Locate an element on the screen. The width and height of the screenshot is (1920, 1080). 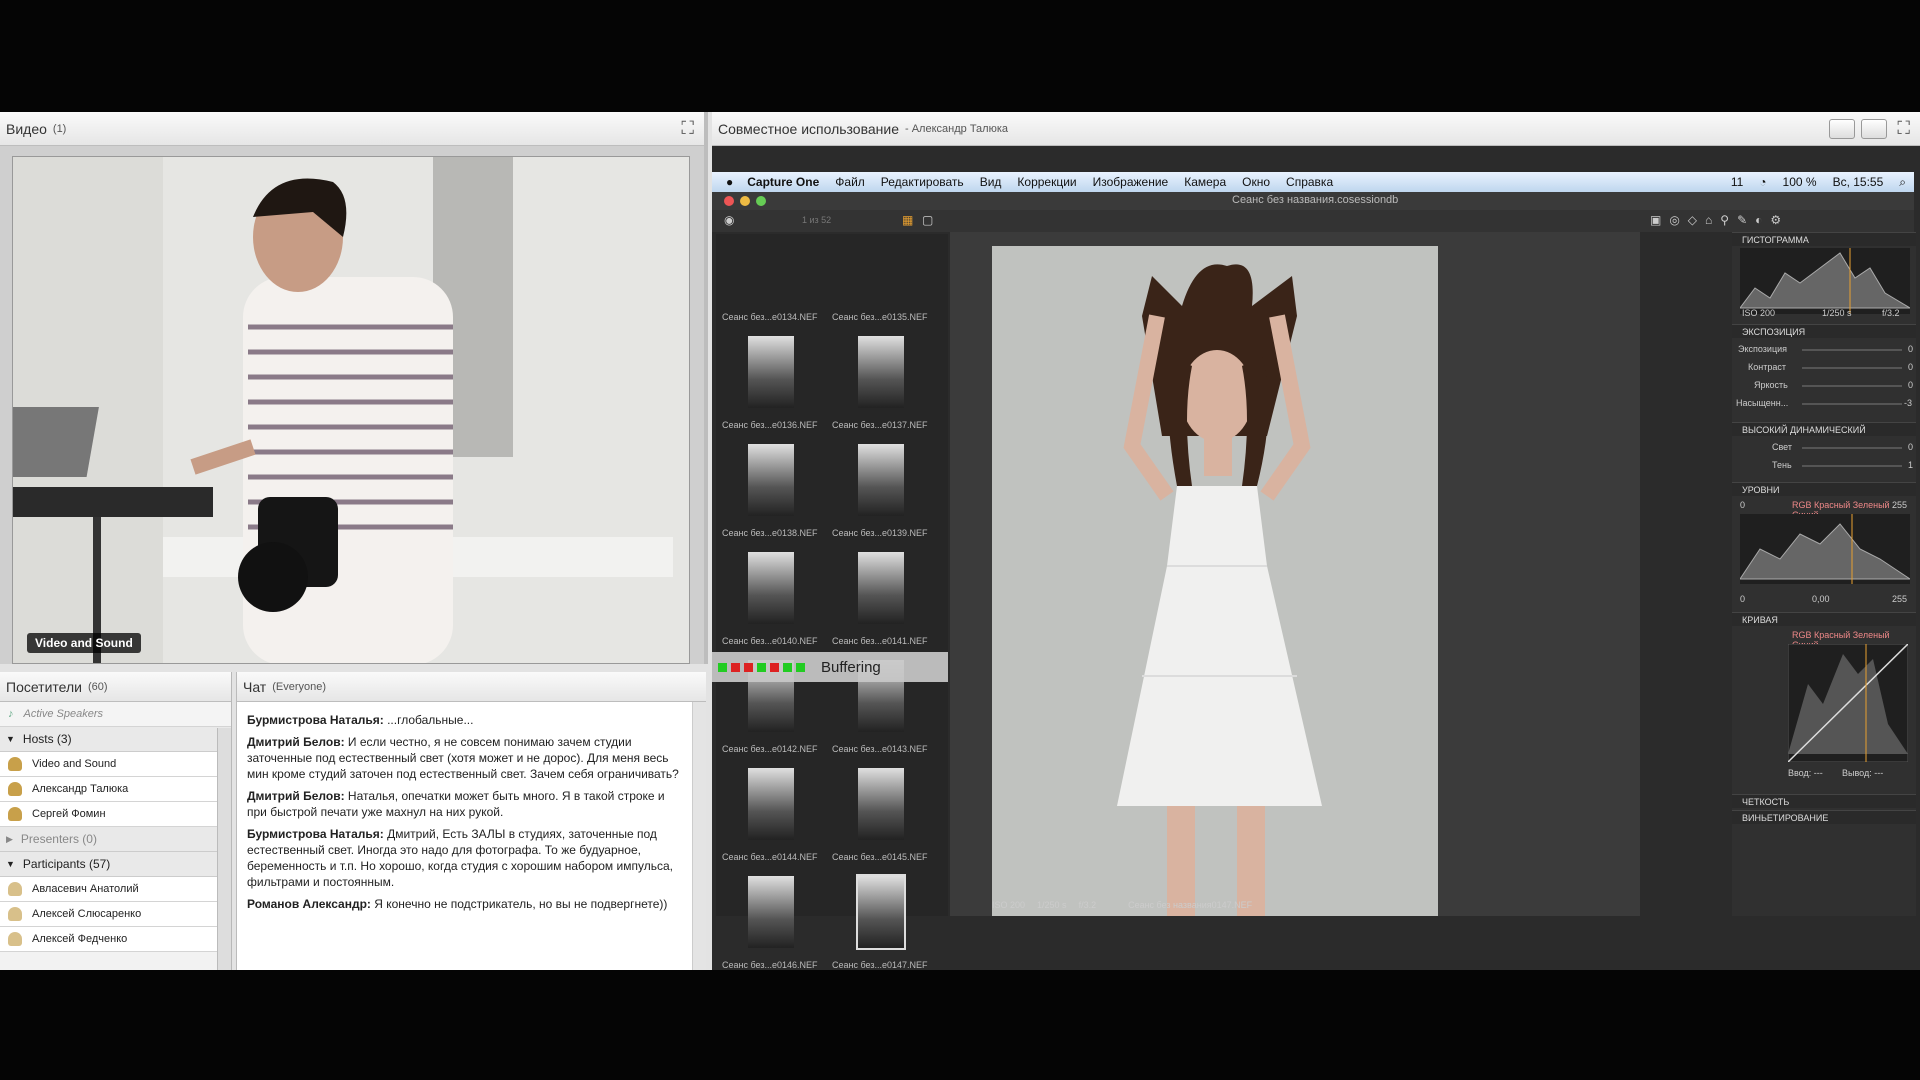
highlight-slider is located at coordinates (1852, 448).